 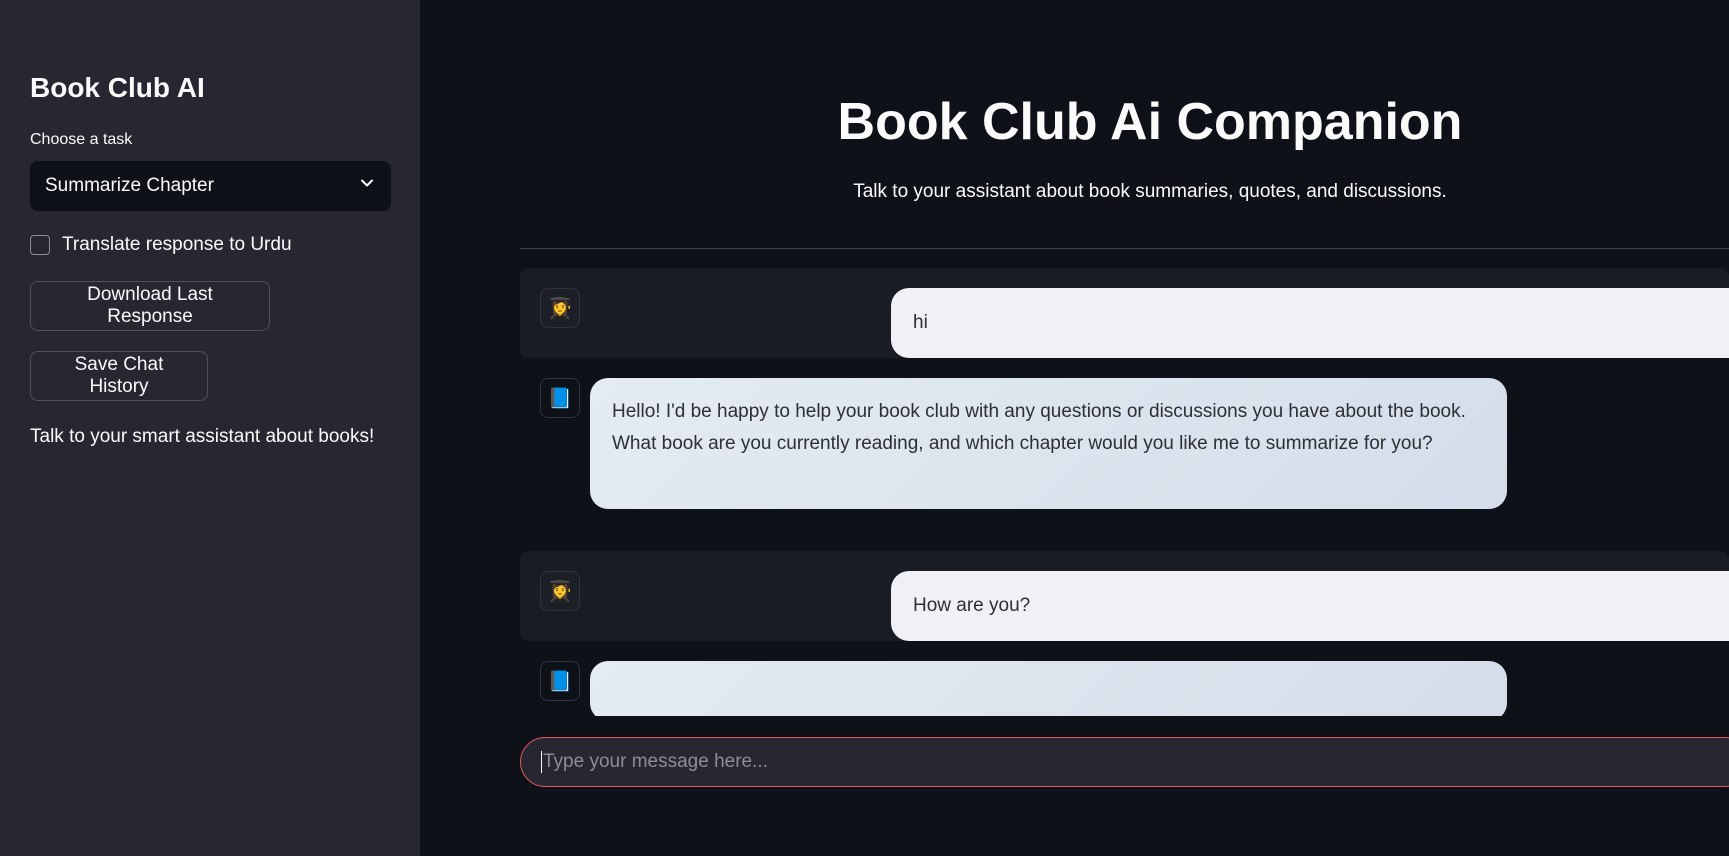 What do you see at coordinates (40, 245) in the screenshot?
I see `translate-urdu-checkbox` at bounding box center [40, 245].